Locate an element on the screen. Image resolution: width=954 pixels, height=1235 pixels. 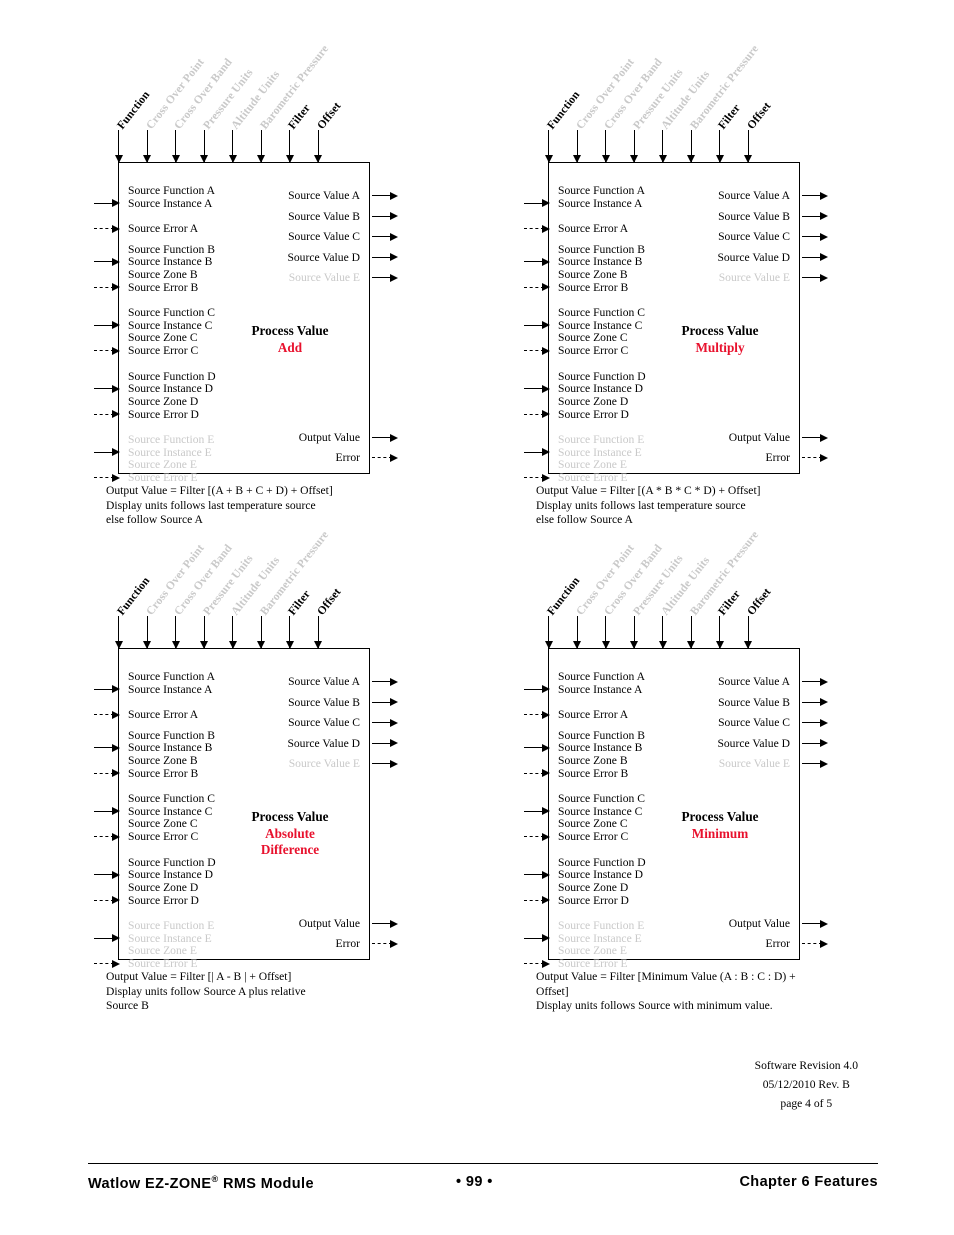
input-arrow-source-instance-c is located at coordinates (537, 325).